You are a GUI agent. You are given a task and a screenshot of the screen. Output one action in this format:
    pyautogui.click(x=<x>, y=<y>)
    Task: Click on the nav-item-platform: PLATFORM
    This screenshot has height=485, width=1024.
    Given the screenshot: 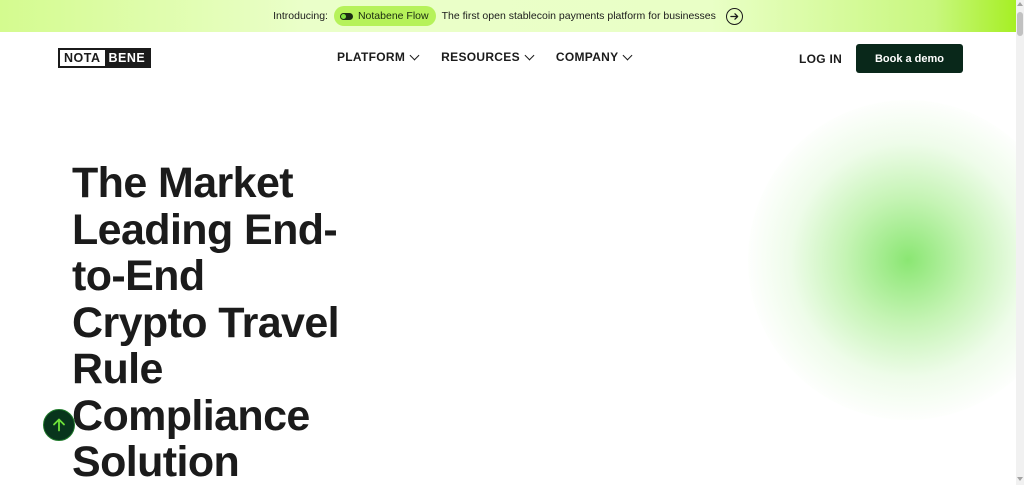 What is the action you would take?
    pyautogui.click(x=378, y=57)
    